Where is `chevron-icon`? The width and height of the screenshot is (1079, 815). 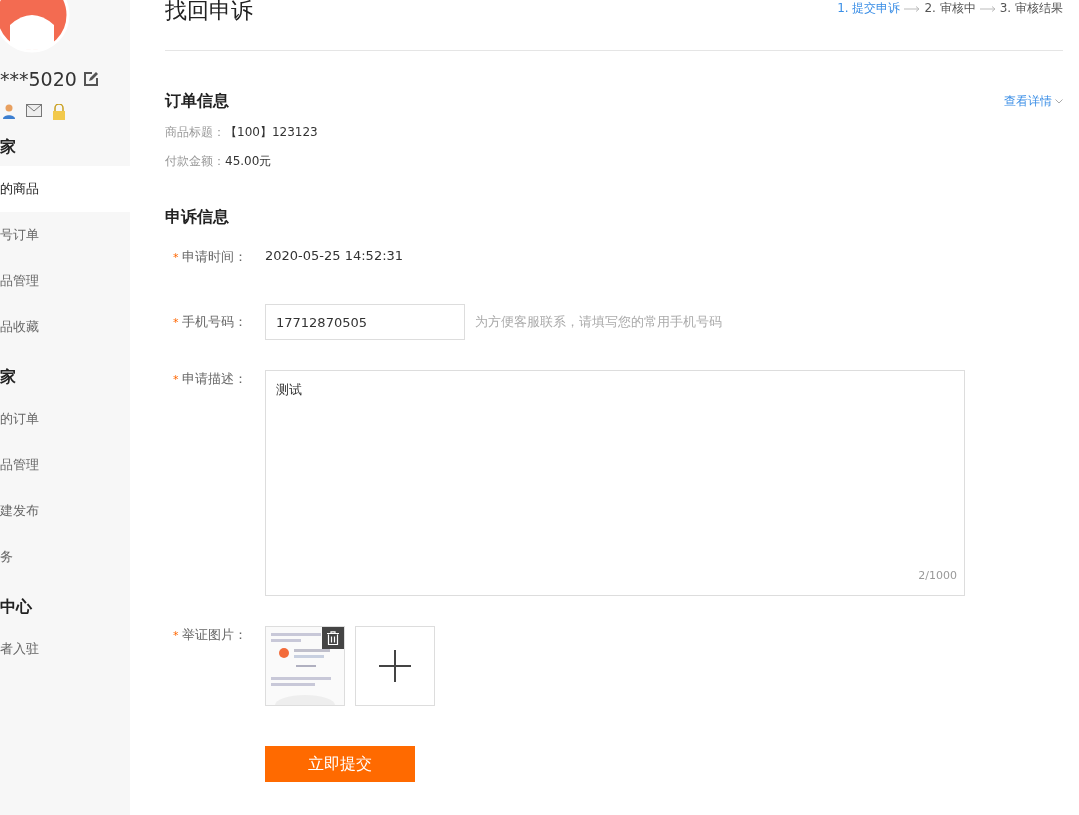 chevron-icon is located at coordinates (1059, 101).